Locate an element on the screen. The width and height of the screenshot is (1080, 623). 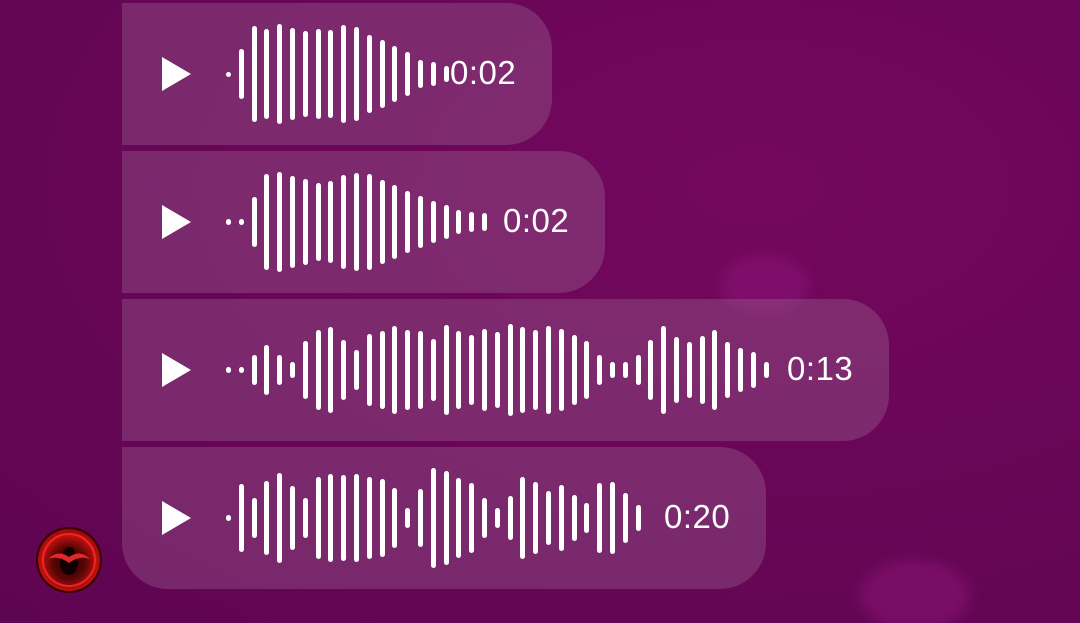
voice-message-bubble: 0:20 is located at coordinates (444, 518).